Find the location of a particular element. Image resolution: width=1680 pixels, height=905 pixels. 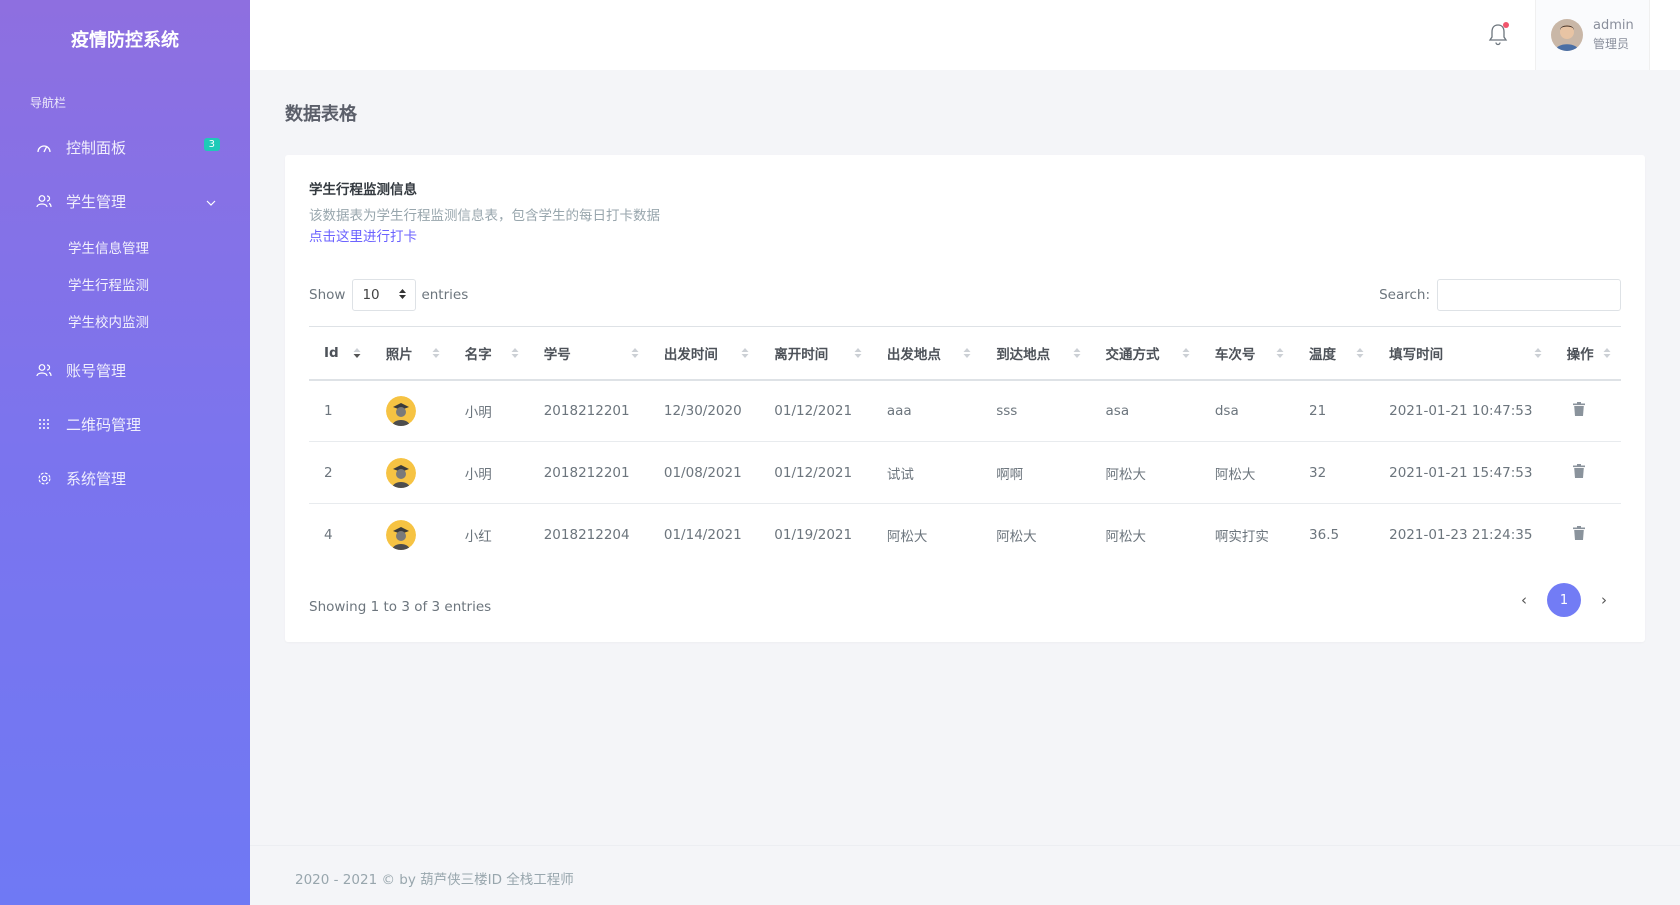

column-header-depart-place: 出发地点 is located at coordinates (926, 353).